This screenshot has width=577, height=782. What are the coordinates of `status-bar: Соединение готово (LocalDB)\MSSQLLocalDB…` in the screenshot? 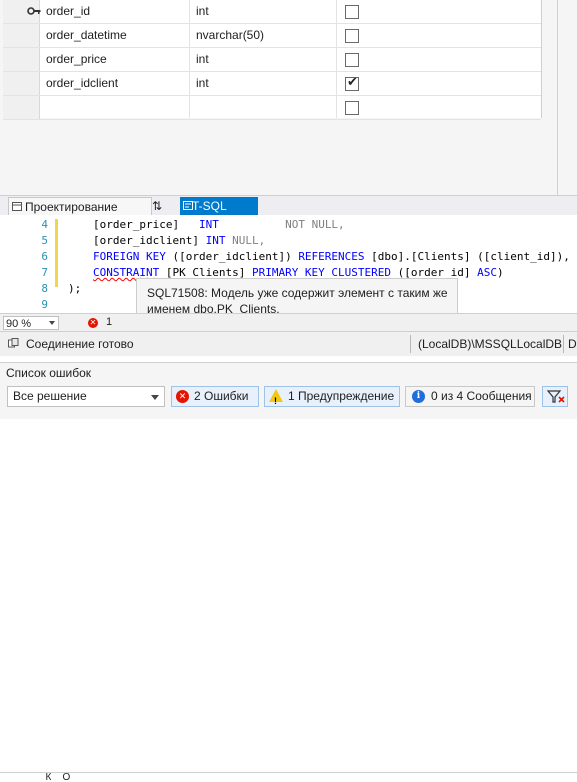 It's located at (288, 343).